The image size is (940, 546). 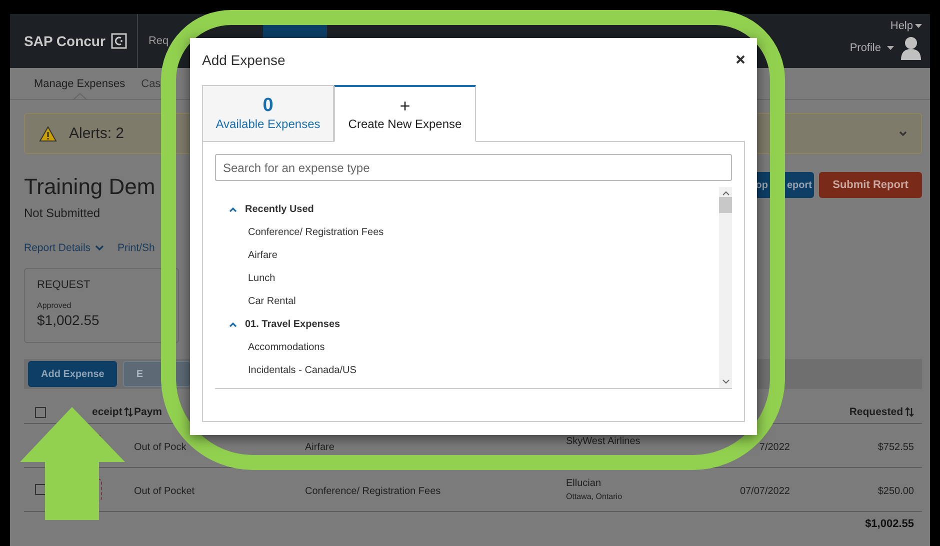 What do you see at coordinates (244, 60) in the screenshot?
I see `dialog-title: Add Expense` at bounding box center [244, 60].